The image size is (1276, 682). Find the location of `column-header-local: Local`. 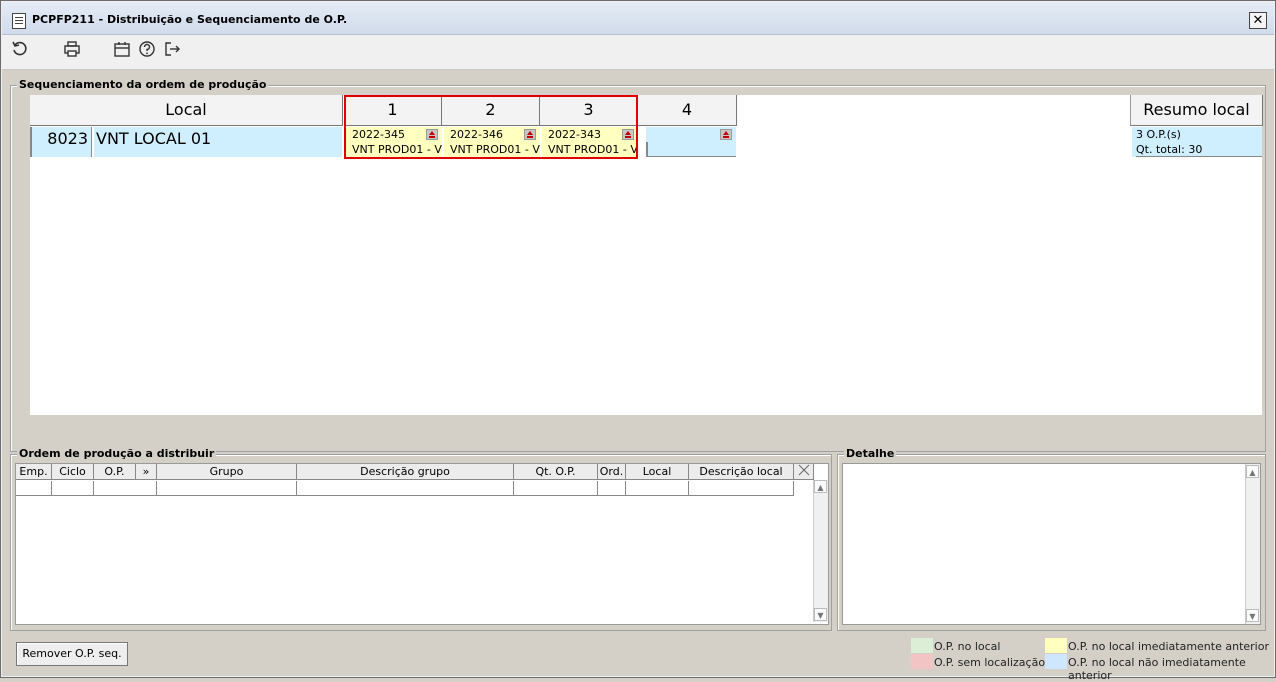

column-header-local: Local is located at coordinates (186, 110).